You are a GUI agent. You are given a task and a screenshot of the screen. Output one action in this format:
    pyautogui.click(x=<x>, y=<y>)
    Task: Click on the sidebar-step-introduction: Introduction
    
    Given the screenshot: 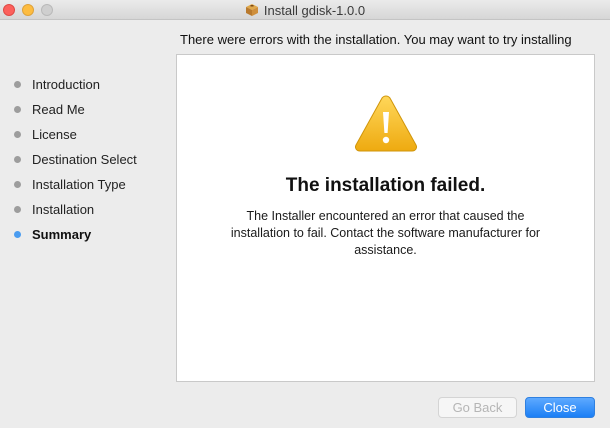 What is the action you would take?
    pyautogui.click(x=88, y=84)
    